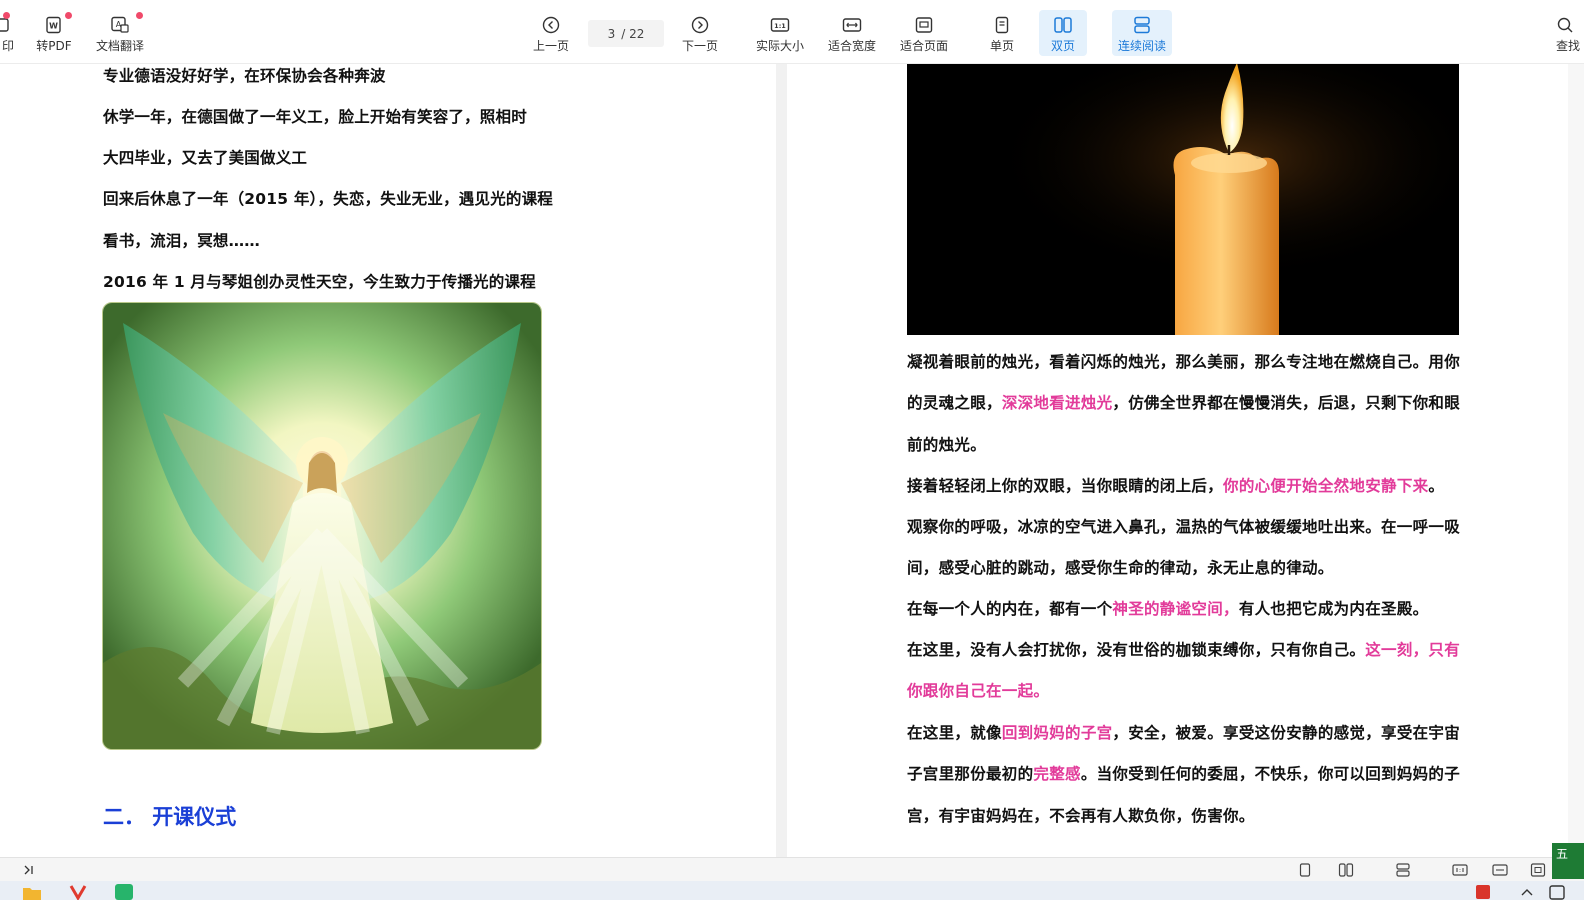 Image resolution: width=1584 pixels, height=900 pixels. Describe the element at coordinates (170, 817) in the screenshot. I see `section-title: 二． 开课仪式` at that location.